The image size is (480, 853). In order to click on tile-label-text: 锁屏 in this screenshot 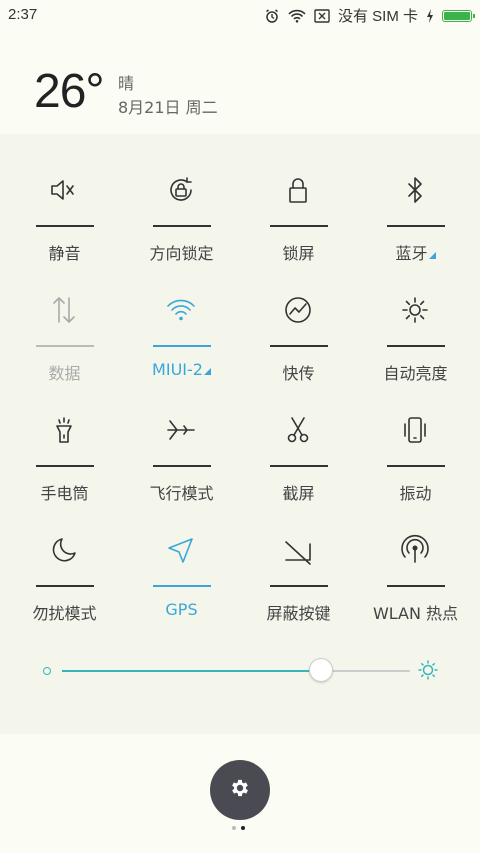, I will do `click(298, 253)`.